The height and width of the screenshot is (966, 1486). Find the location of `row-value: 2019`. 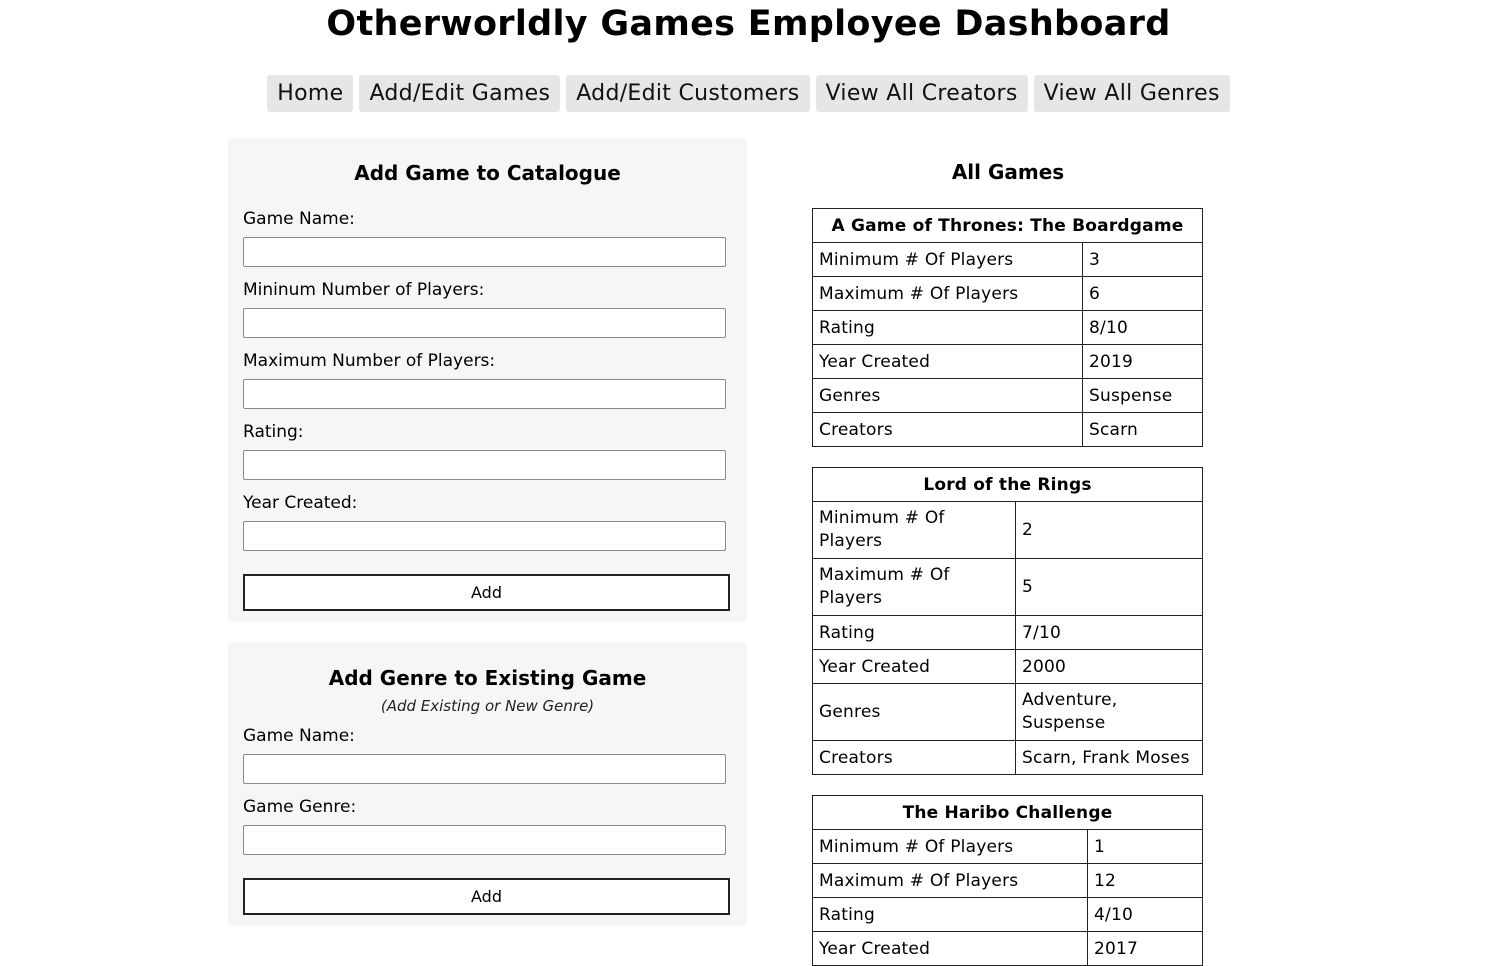

row-value: 2019 is located at coordinates (1142, 361).